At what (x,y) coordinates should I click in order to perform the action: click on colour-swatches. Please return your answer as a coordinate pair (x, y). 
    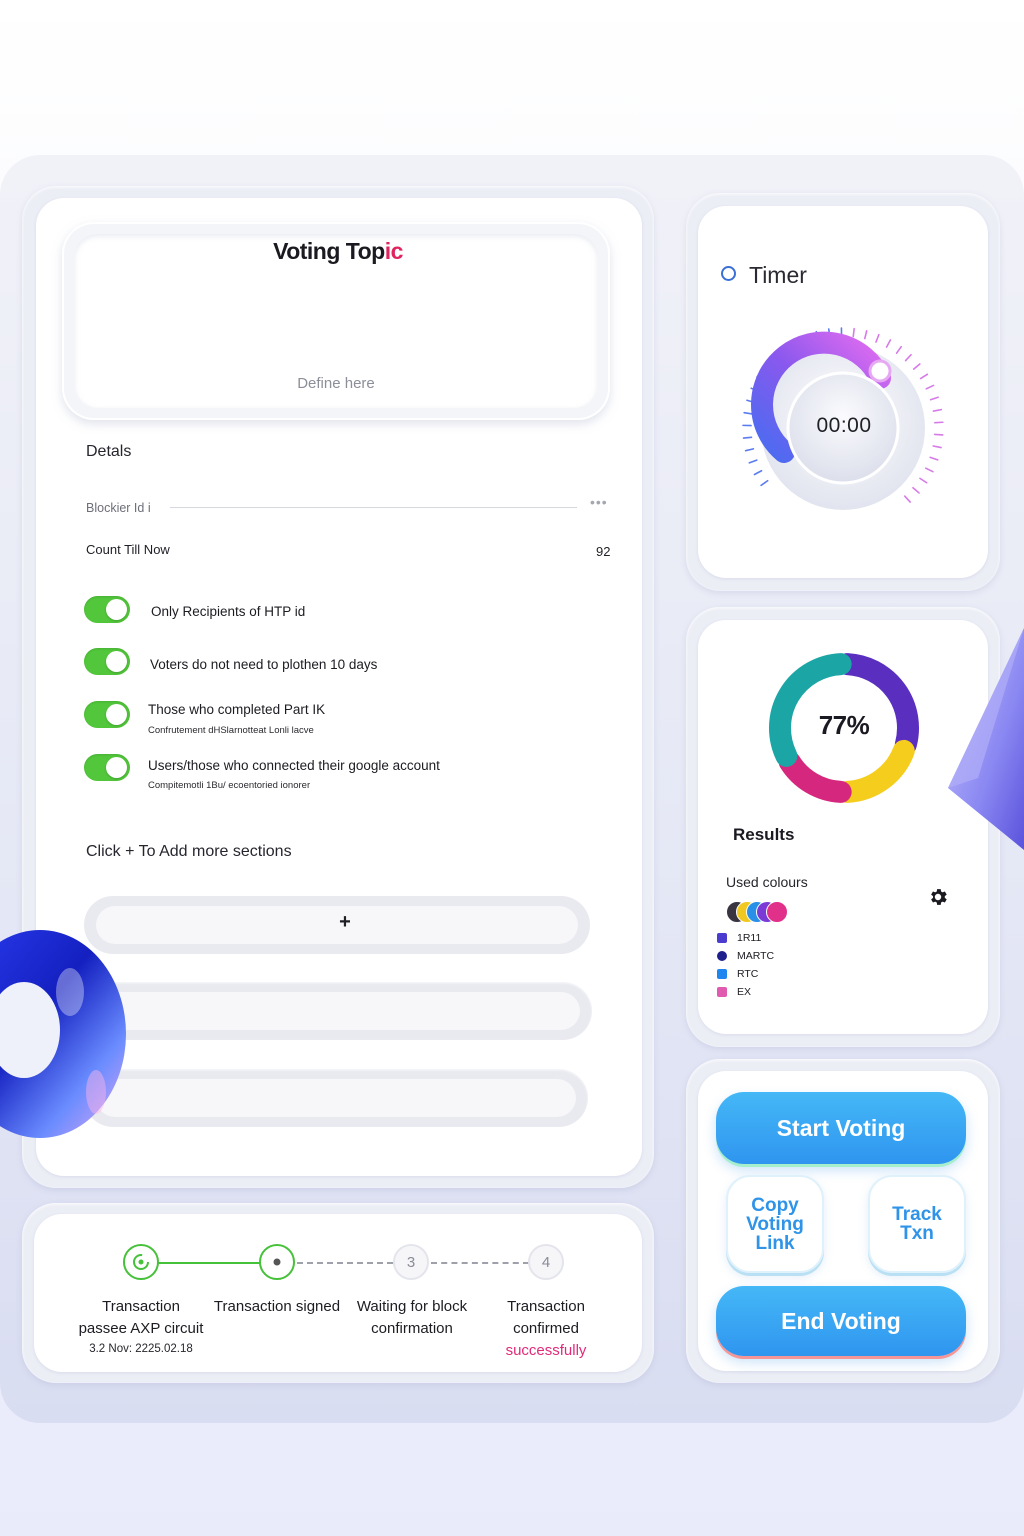
    Looking at the image, I should click on (757, 912).